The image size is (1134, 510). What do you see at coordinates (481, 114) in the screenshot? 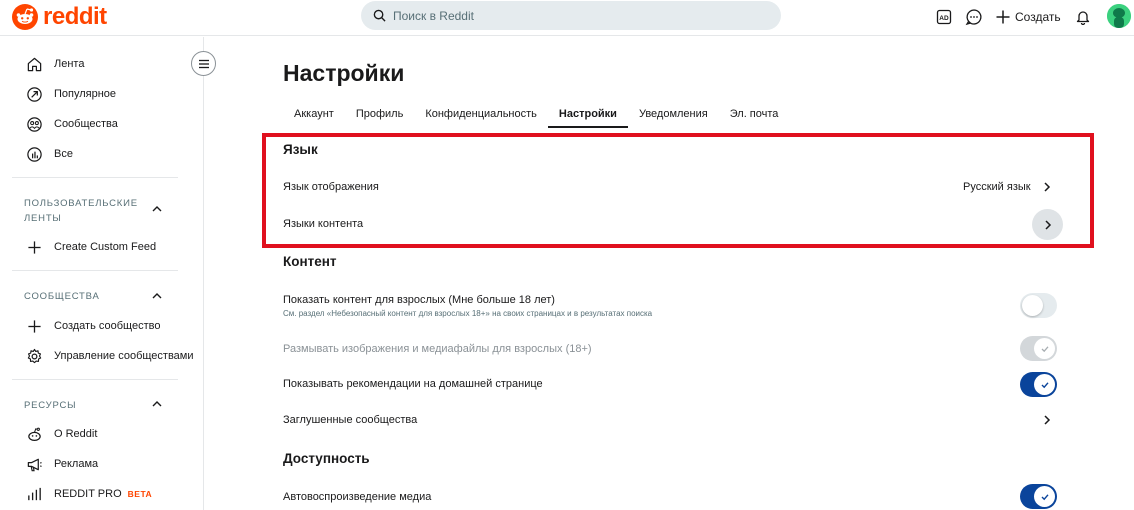
I see `tab-privacy: Конфиденциальность` at bounding box center [481, 114].